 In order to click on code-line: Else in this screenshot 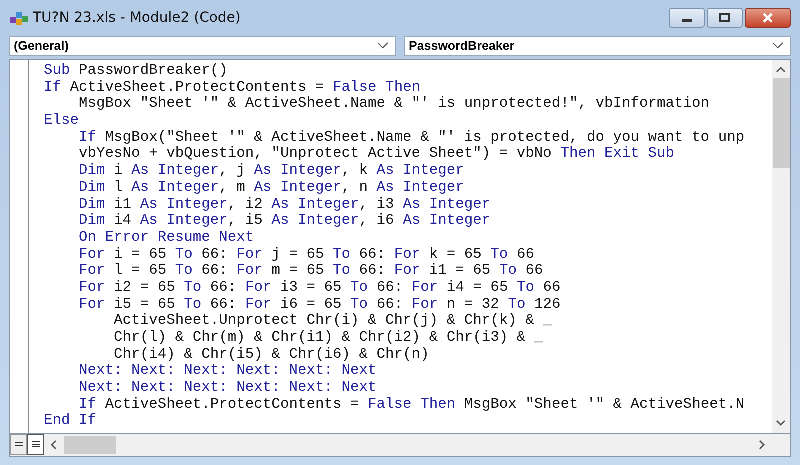, I will do `click(62, 121)`.